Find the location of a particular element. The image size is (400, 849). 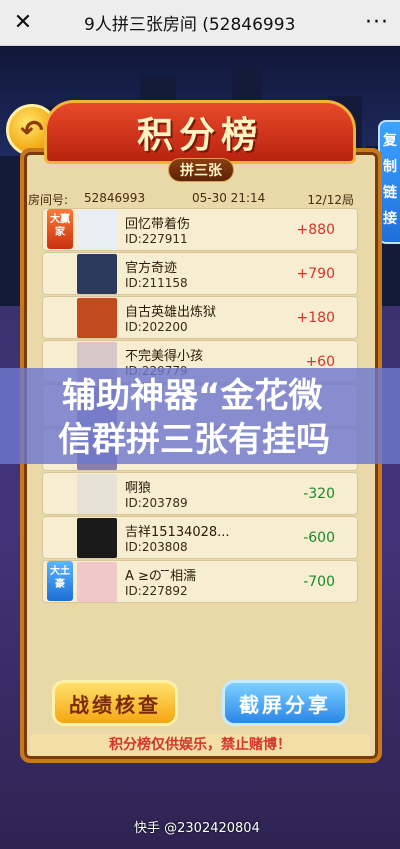

player-id: ID:211158 is located at coordinates (156, 283).